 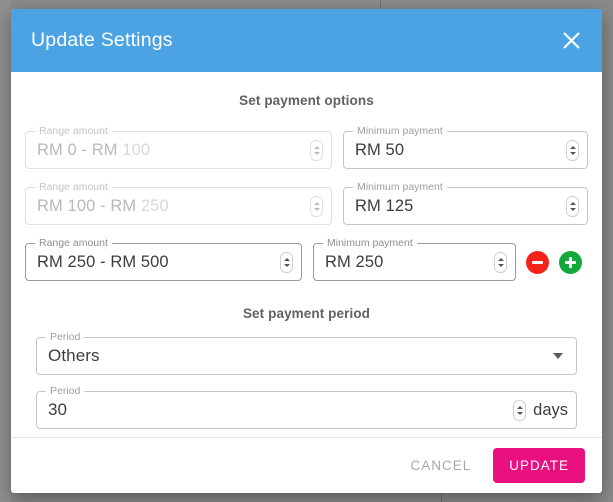 I want to click on period-days-field: Period 30 days, so click(x=306, y=407).